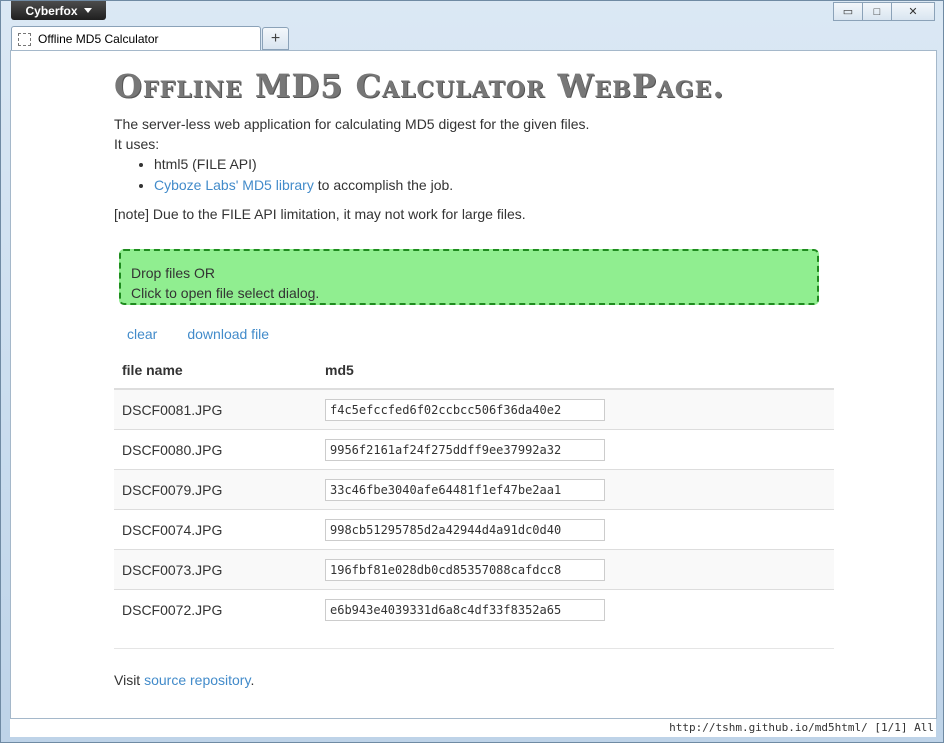  Describe the element at coordinates (215, 569) in the screenshot. I see `file-name-cell: DSCF0073.JPG` at that location.